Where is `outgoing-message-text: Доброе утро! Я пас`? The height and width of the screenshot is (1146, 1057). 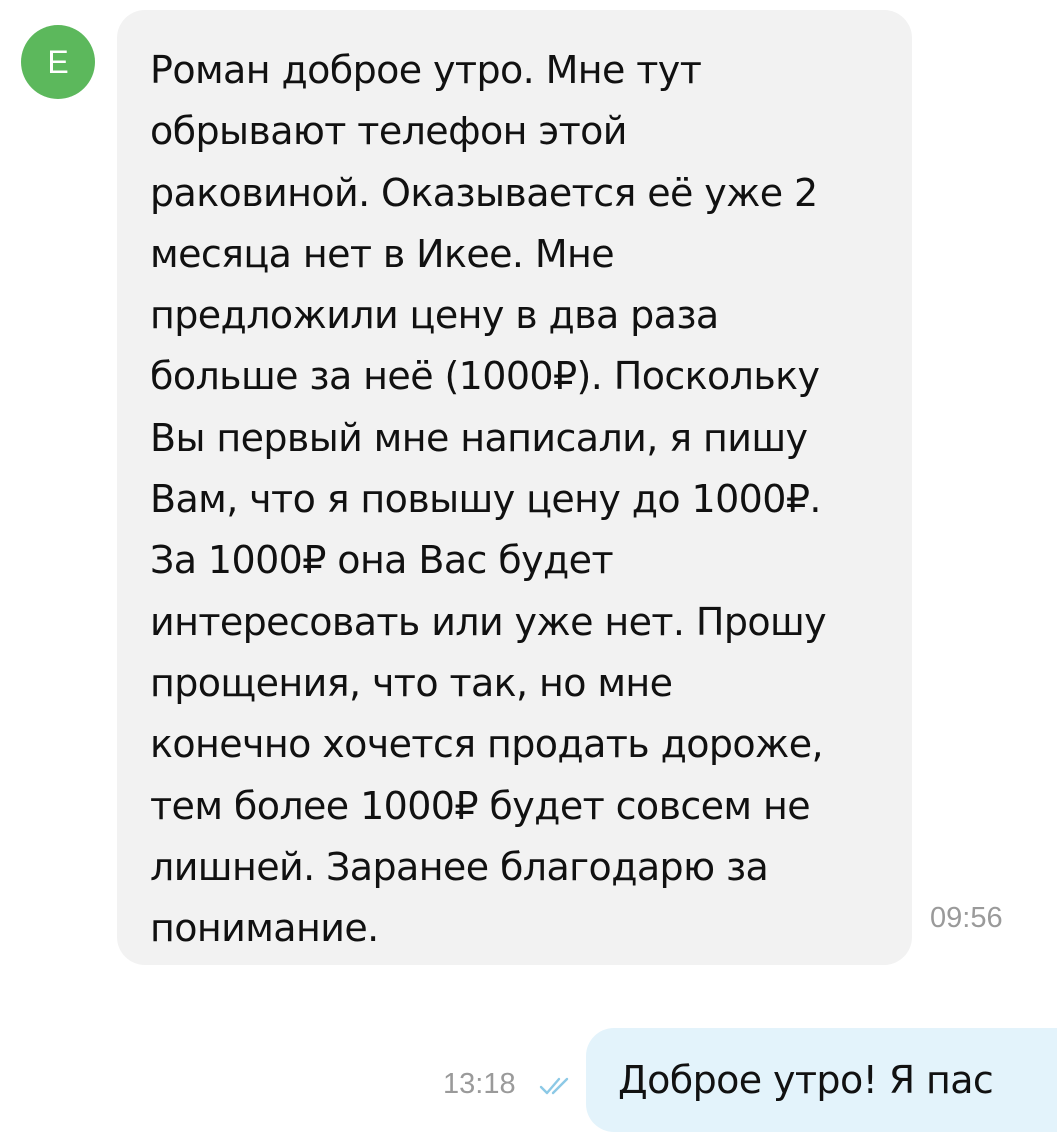 outgoing-message-text: Доброе утро! Я пас is located at coordinates (806, 1080).